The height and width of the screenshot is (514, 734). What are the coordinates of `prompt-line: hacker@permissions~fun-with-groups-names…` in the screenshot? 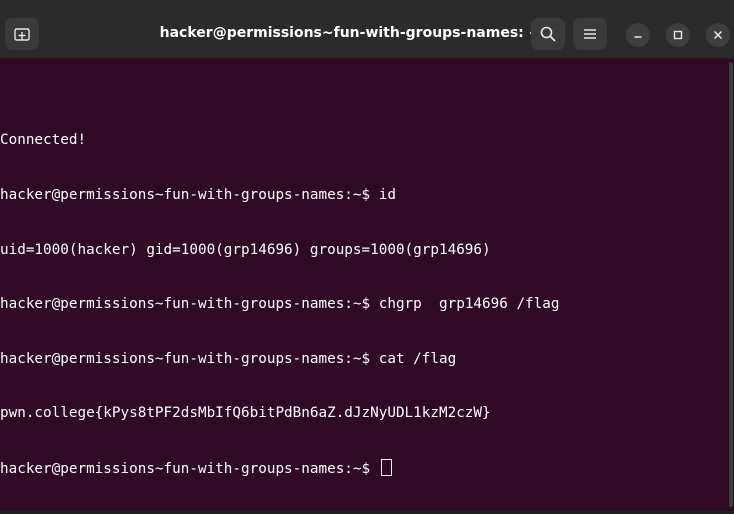 It's located at (362, 467).